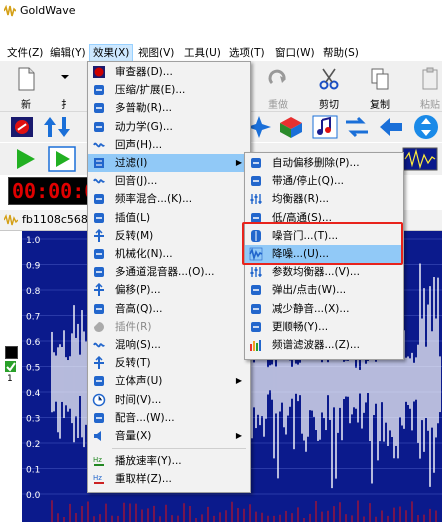  What do you see at coordinates (133, 217) in the screenshot?
I see `menu-item-label: 插值(L)` at bounding box center [133, 217].